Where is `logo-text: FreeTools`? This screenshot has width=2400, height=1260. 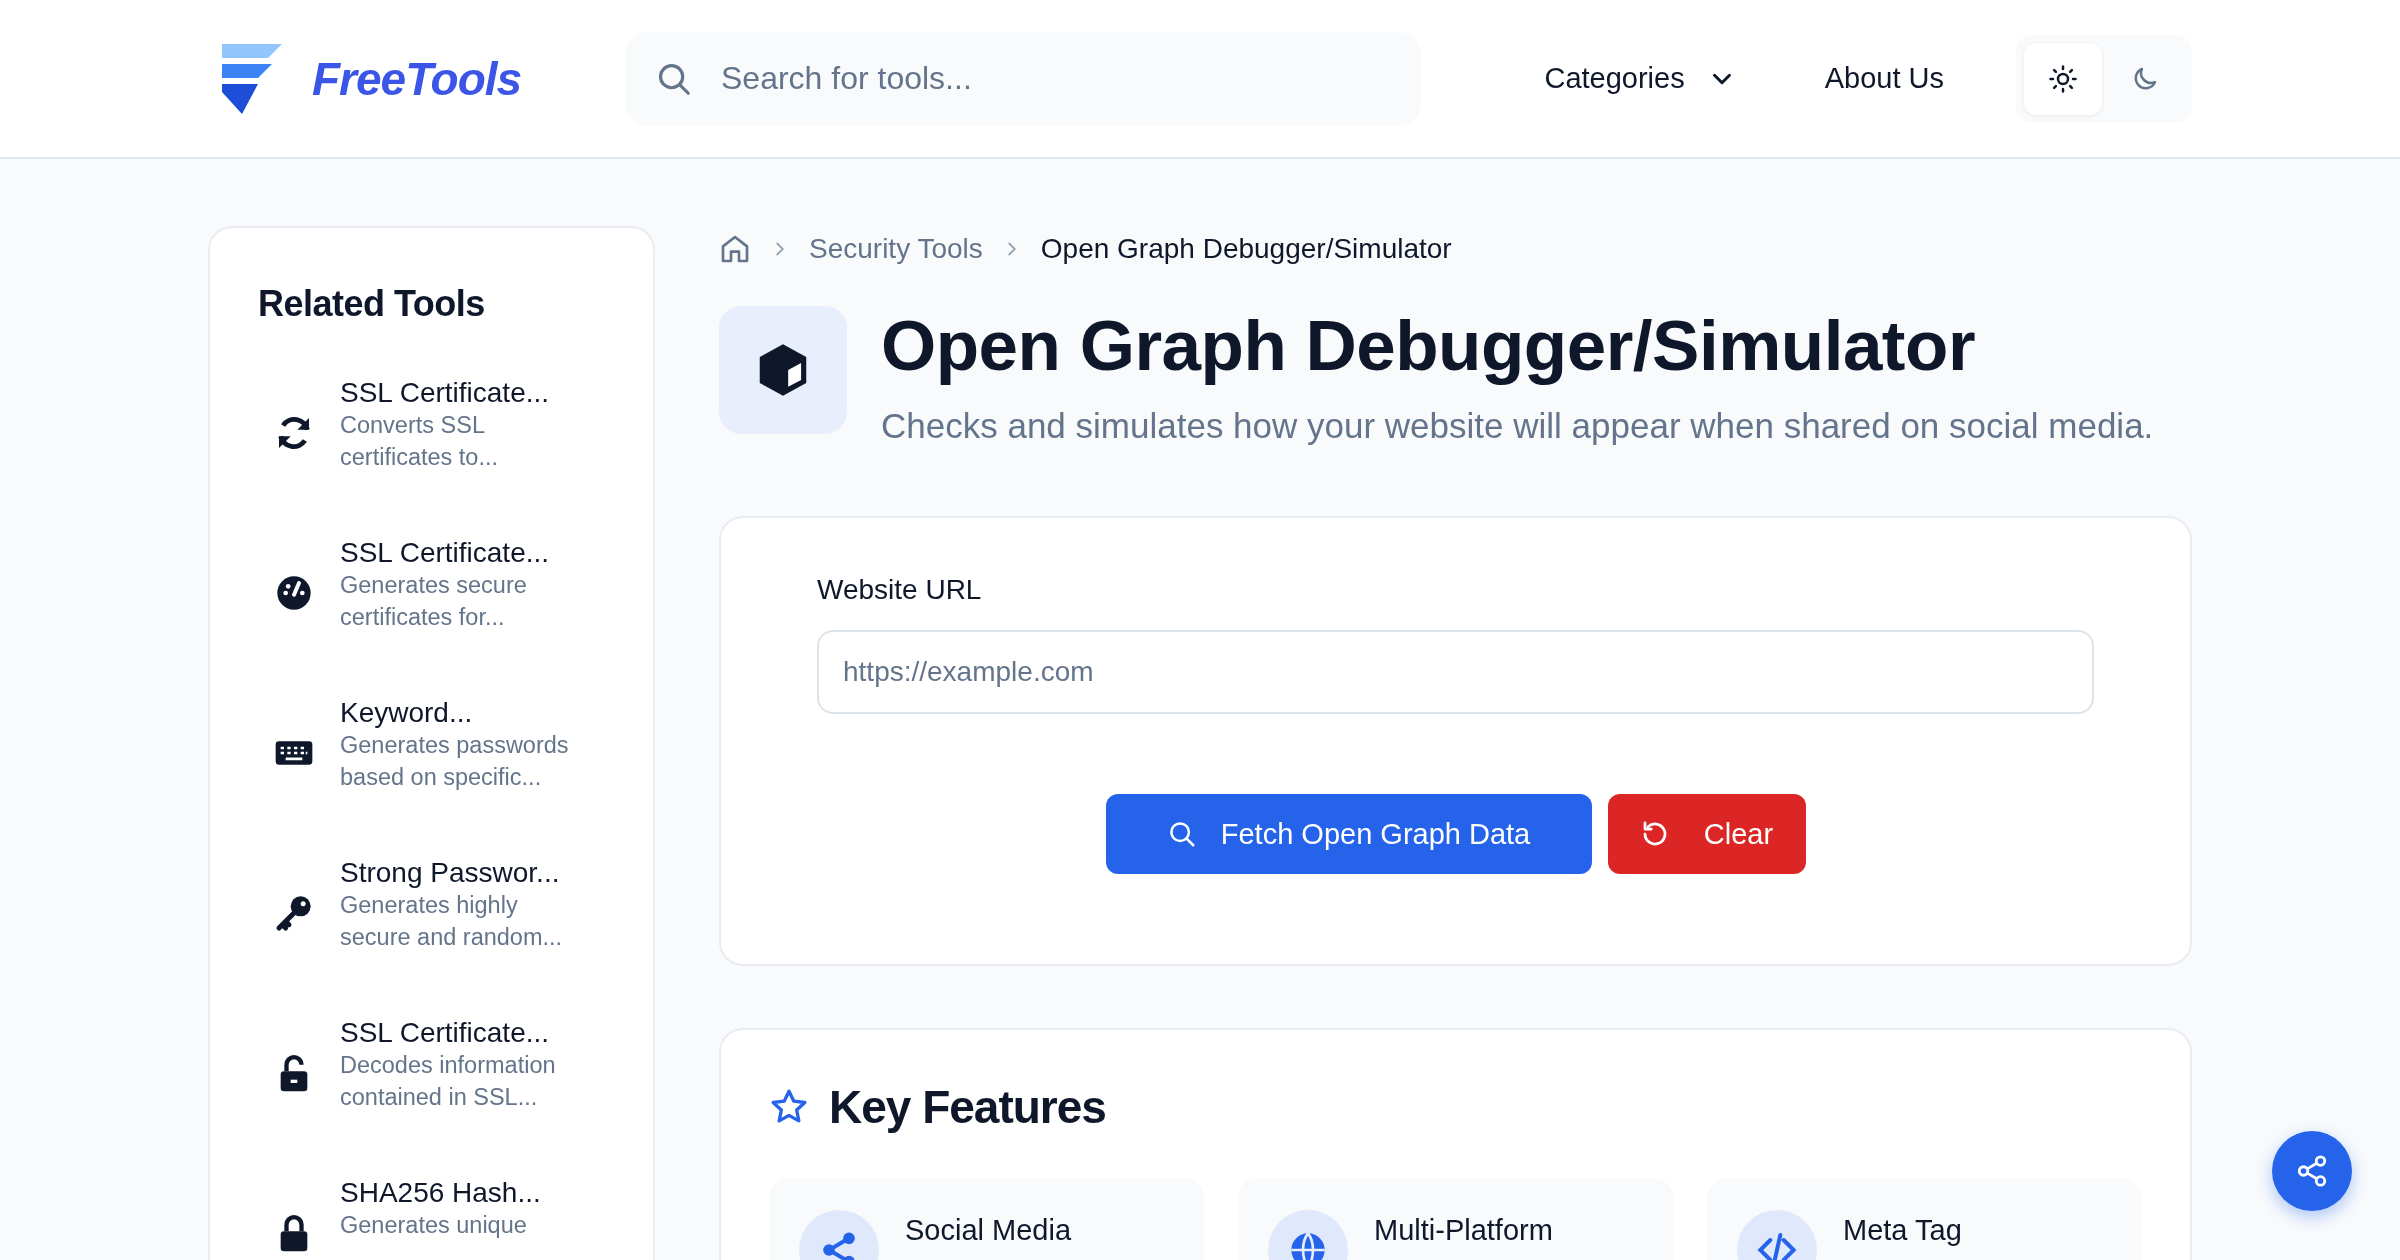
logo-text: FreeTools is located at coordinates (417, 78).